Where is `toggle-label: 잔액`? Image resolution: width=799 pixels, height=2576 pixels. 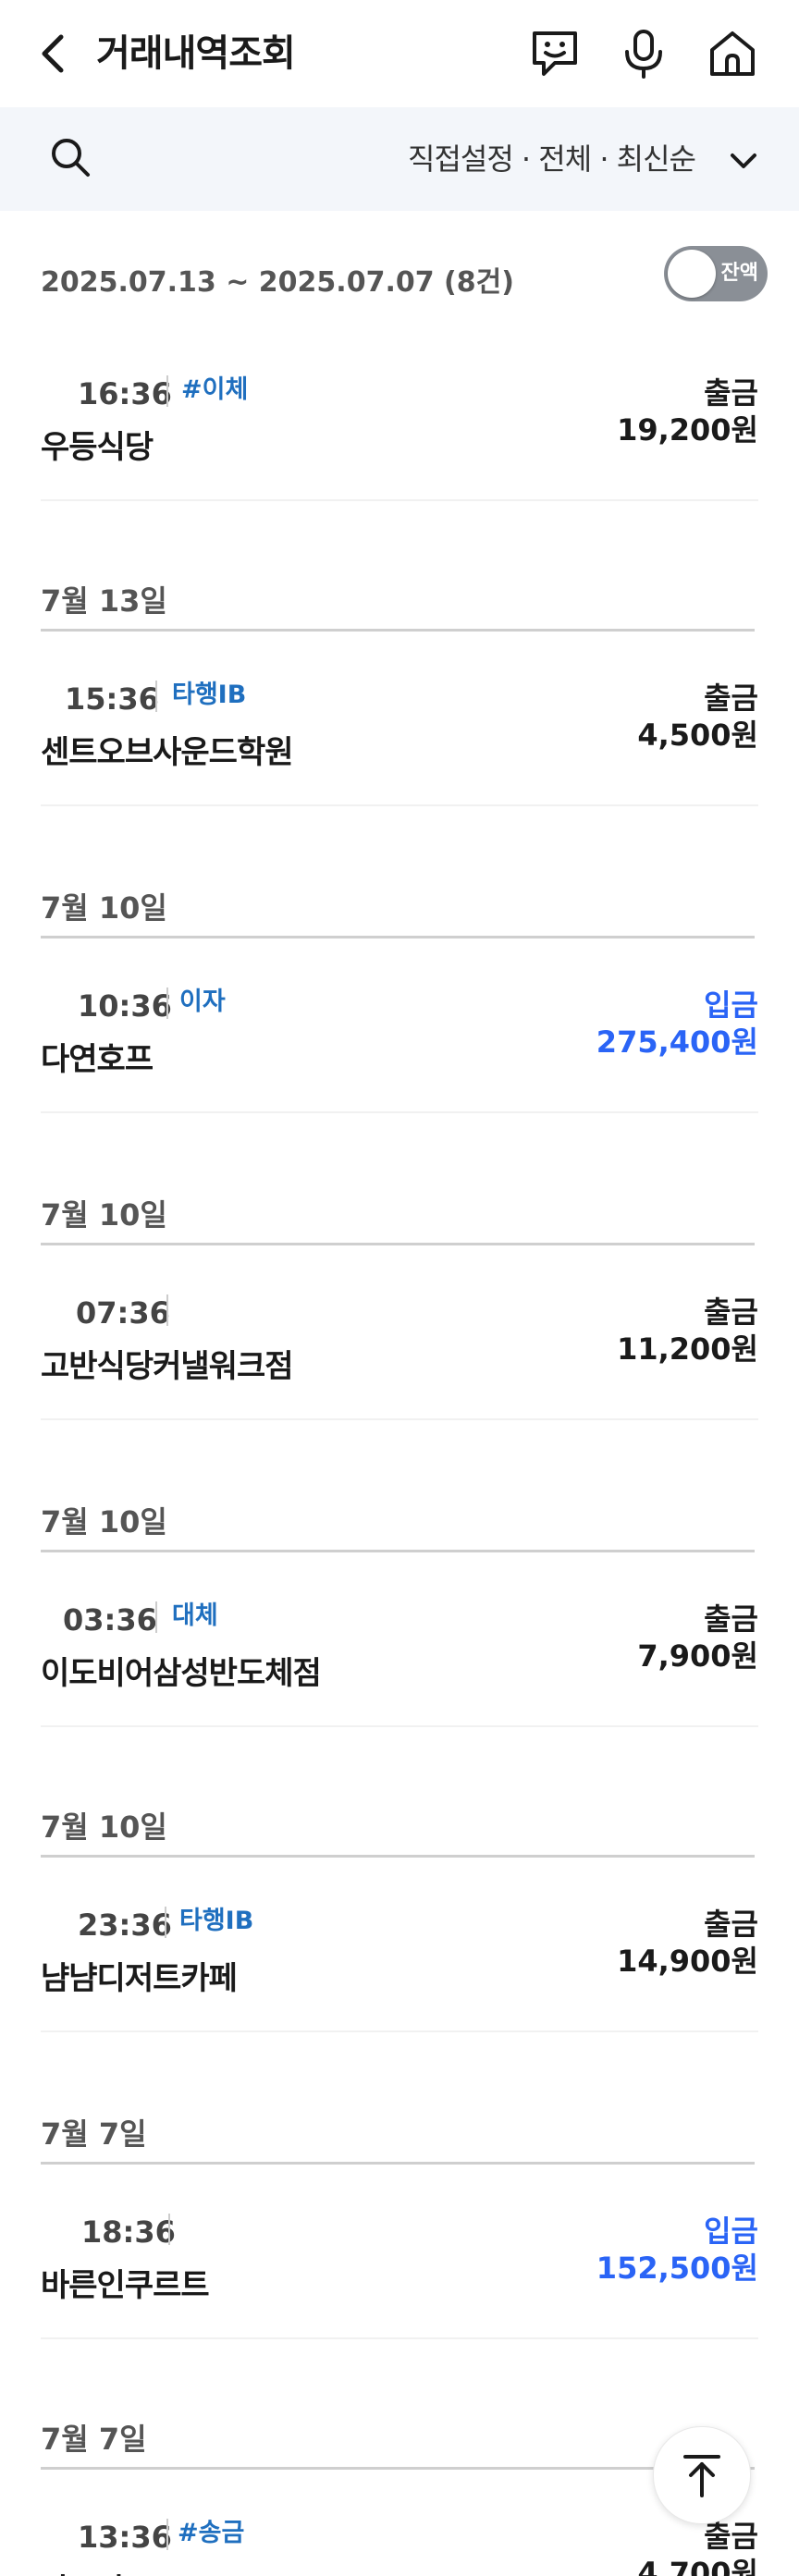
toggle-label: 잔액 is located at coordinates (739, 273).